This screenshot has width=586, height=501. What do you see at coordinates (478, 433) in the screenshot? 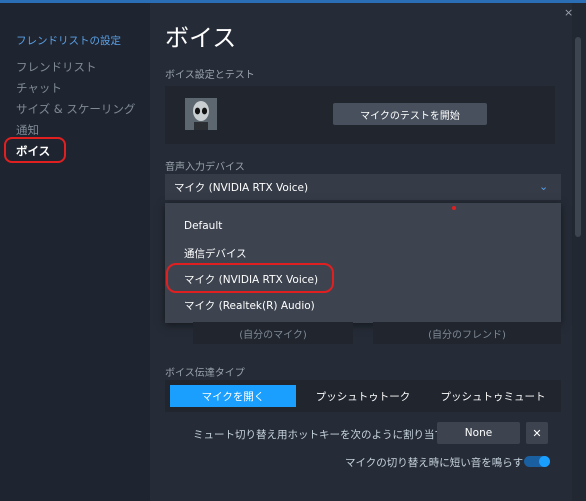
I see `mute-hotkey-button: None` at bounding box center [478, 433].